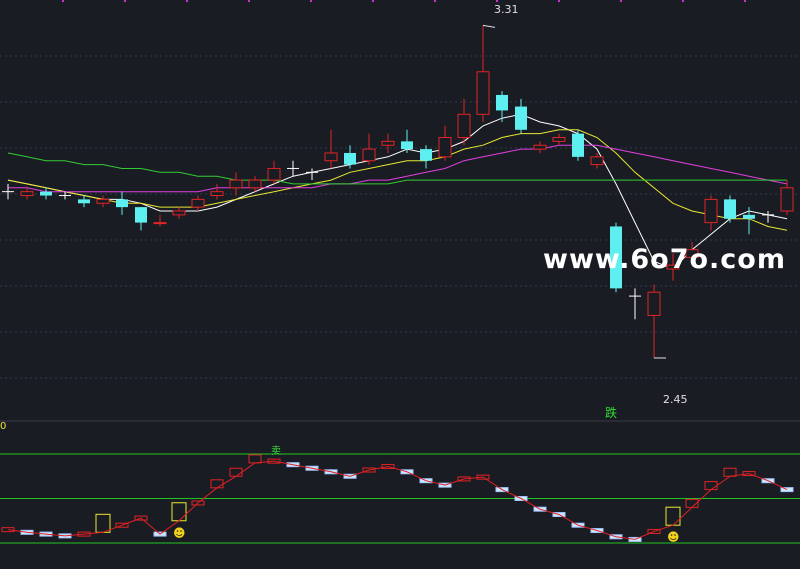  I want to click on high-price-marker, so click(489, 26).